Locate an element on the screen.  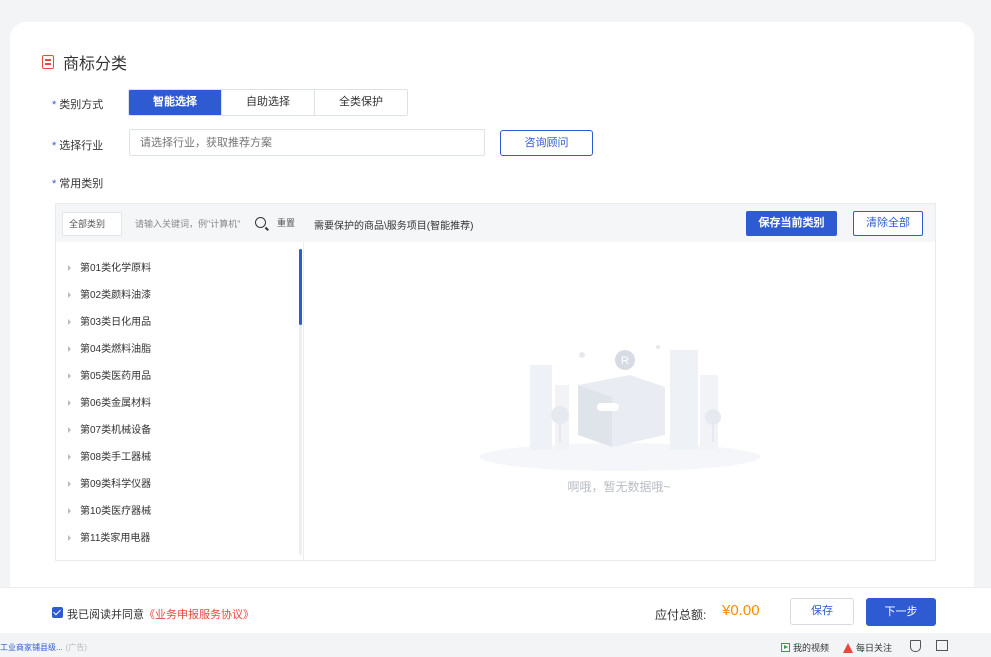
list-item: 第02类颜料油漆 is located at coordinates (109, 293).